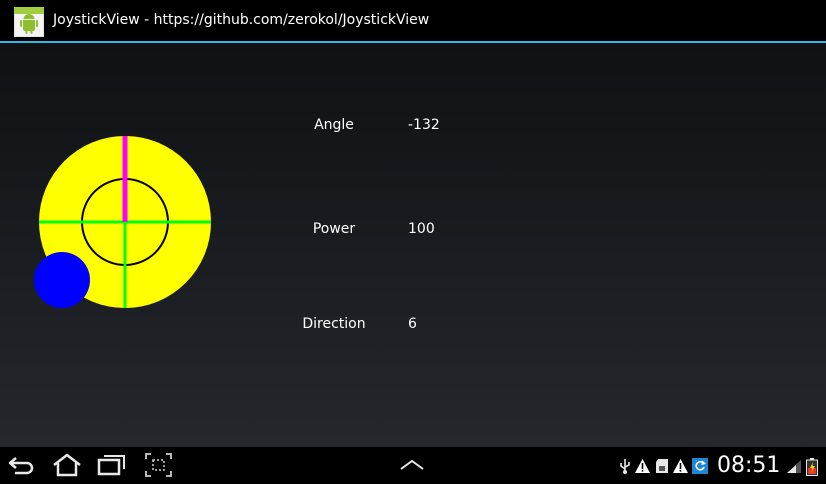 This screenshot has height=484, width=826. Describe the element at coordinates (334, 125) in the screenshot. I see `angle-label: Angle` at that location.